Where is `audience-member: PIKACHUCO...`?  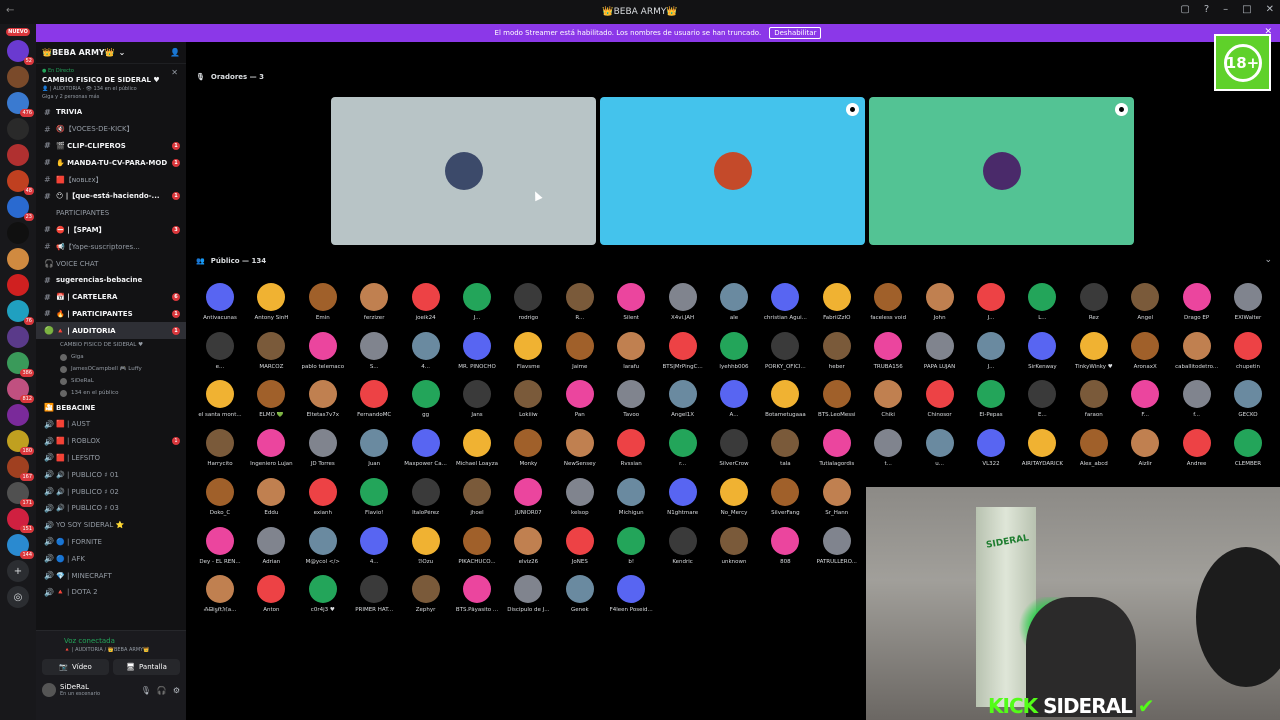
audience-member: PIKACHUCO... is located at coordinates (477, 550).